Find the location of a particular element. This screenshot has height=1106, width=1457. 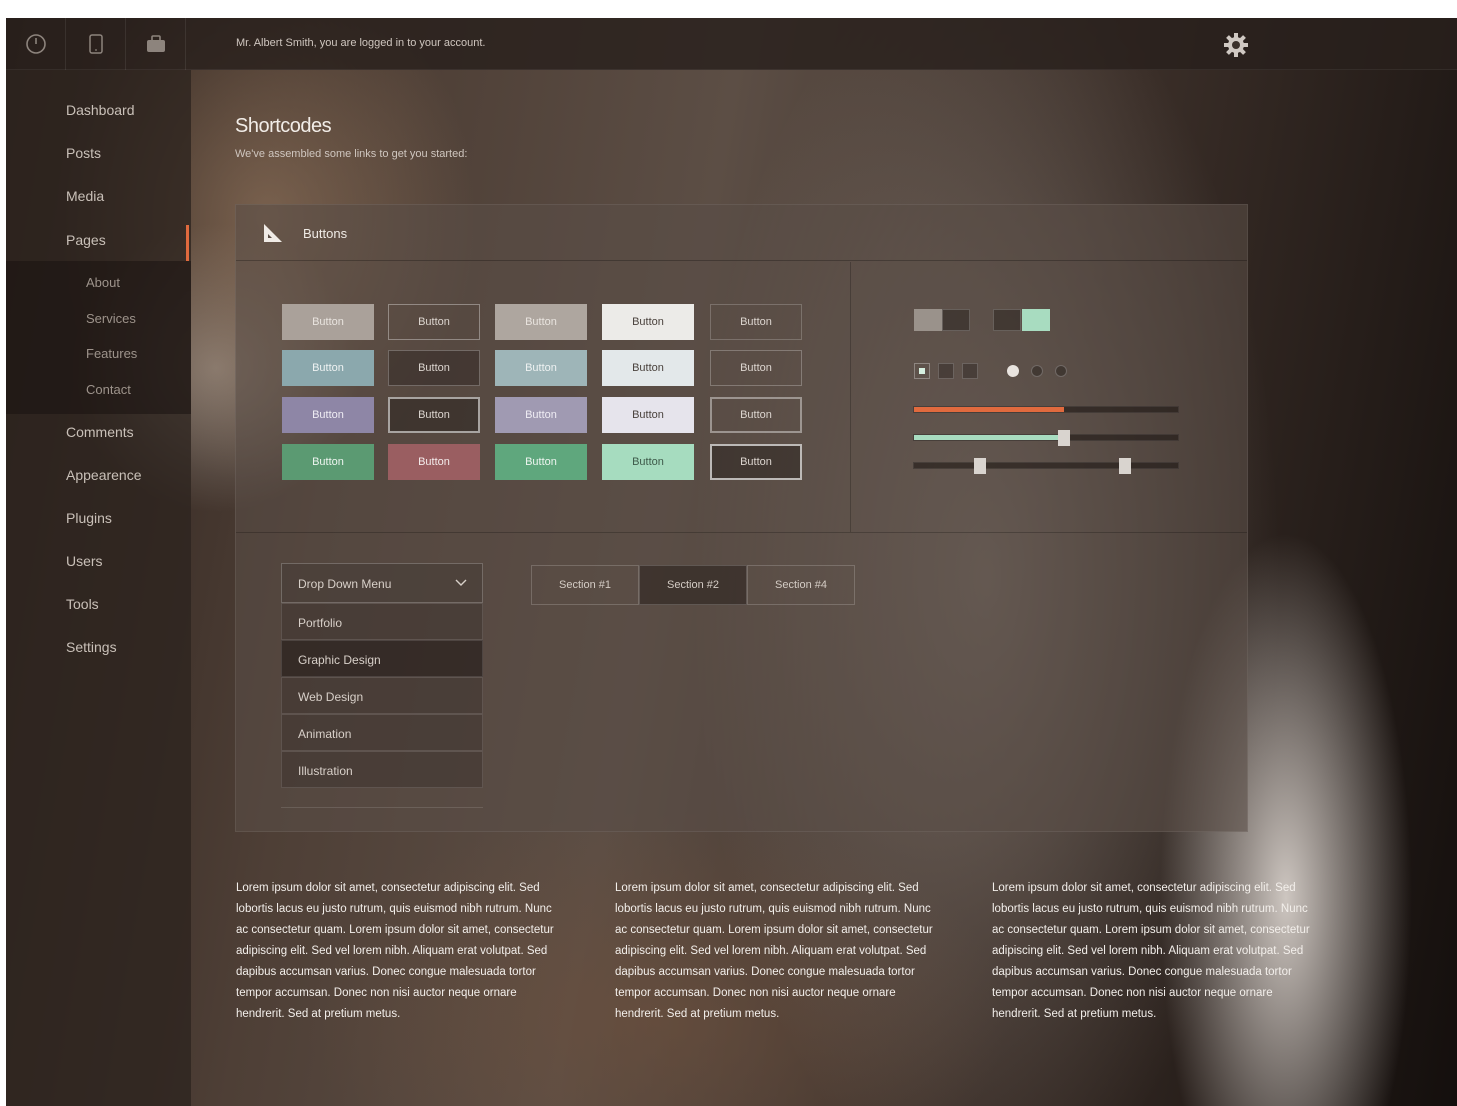

sidebar-item-appearence: Appearence is located at coordinates (104, 475).